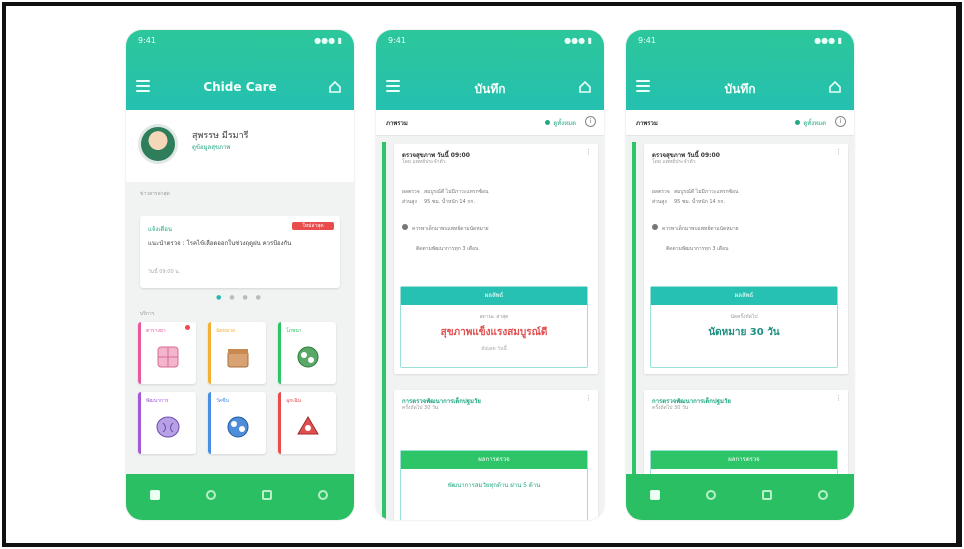 This screenshot has height=549, width=964. Describe the element at coordinates (187, 327) in the screenshot. I see `new-dot` at that location.